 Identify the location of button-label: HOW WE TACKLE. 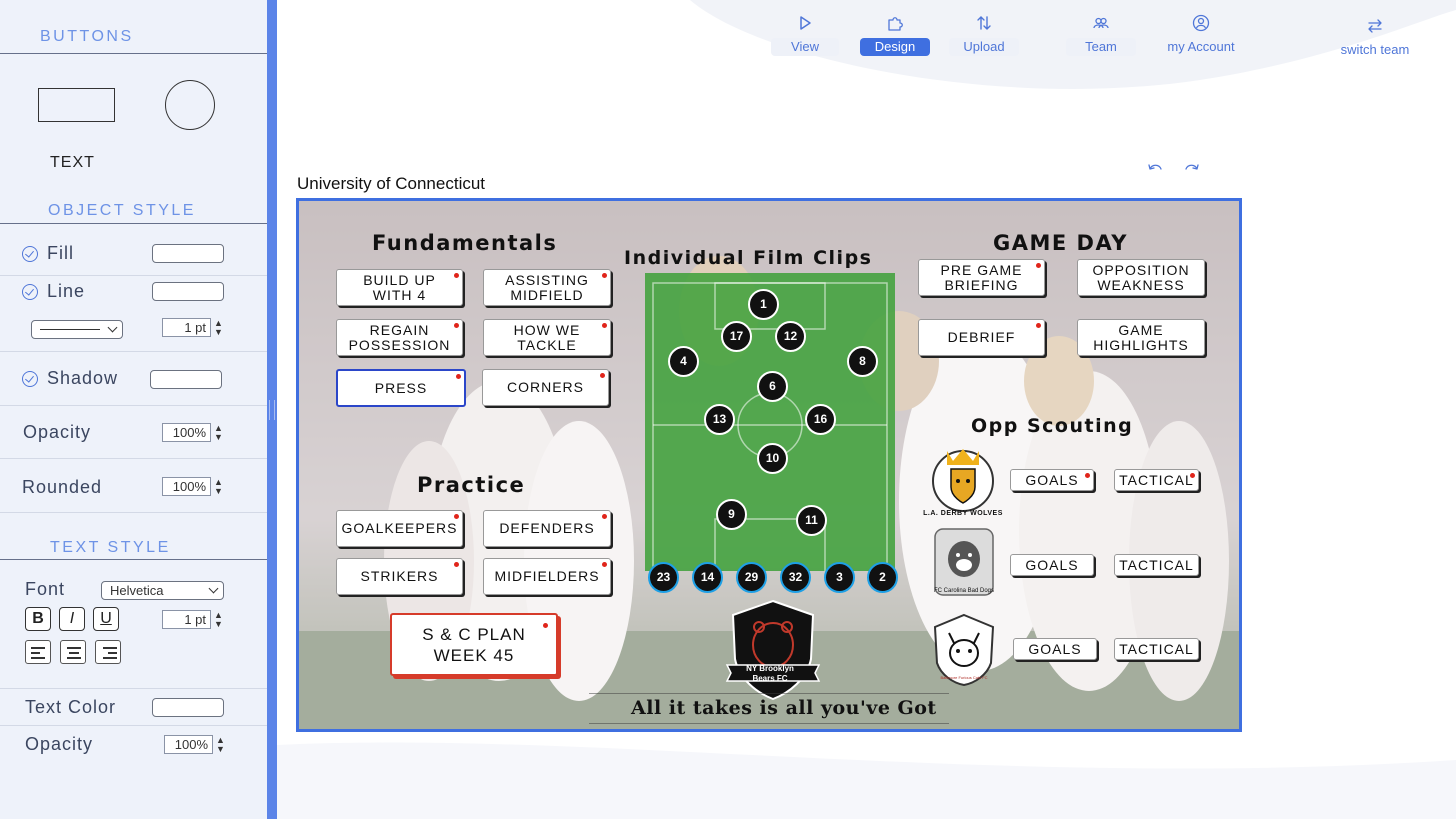
(547, 337).